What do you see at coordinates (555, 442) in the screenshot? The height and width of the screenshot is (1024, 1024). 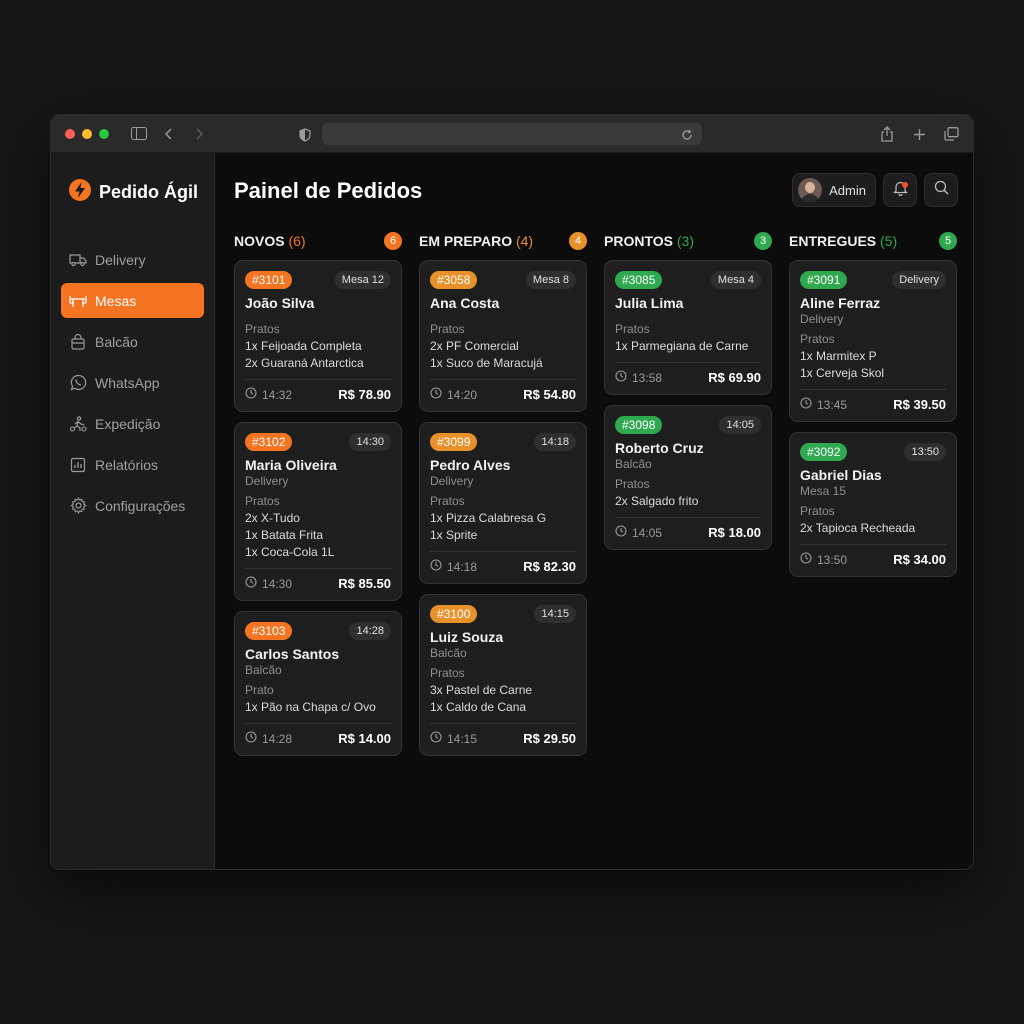 I see `order-tag: 14:18` at bounding box center [555, 442].